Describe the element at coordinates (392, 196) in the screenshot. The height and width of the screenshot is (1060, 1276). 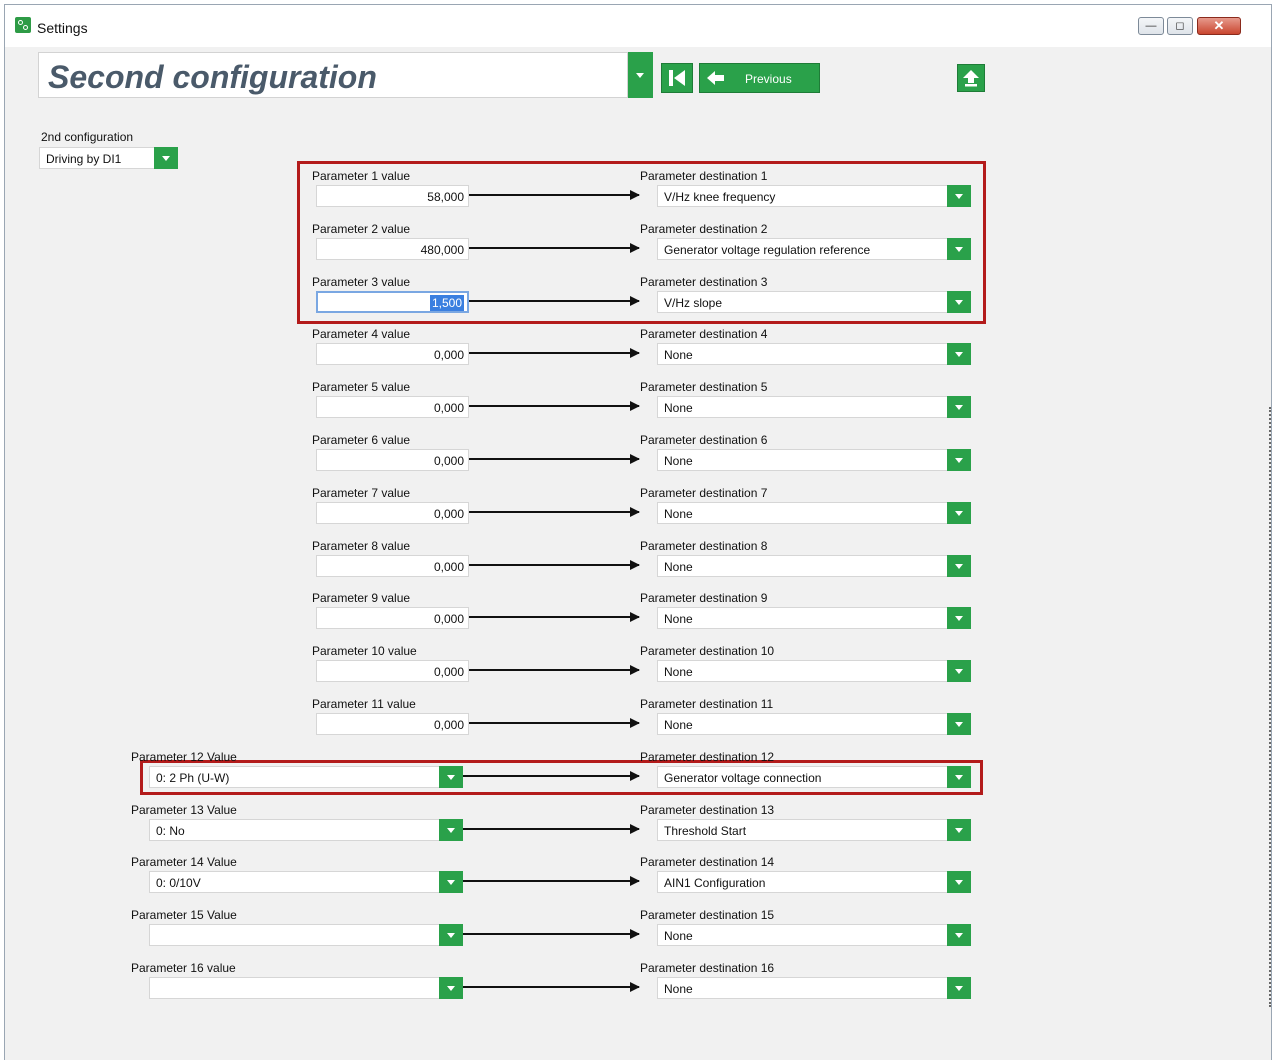
I see `param-value-input: 58,000` at that location.